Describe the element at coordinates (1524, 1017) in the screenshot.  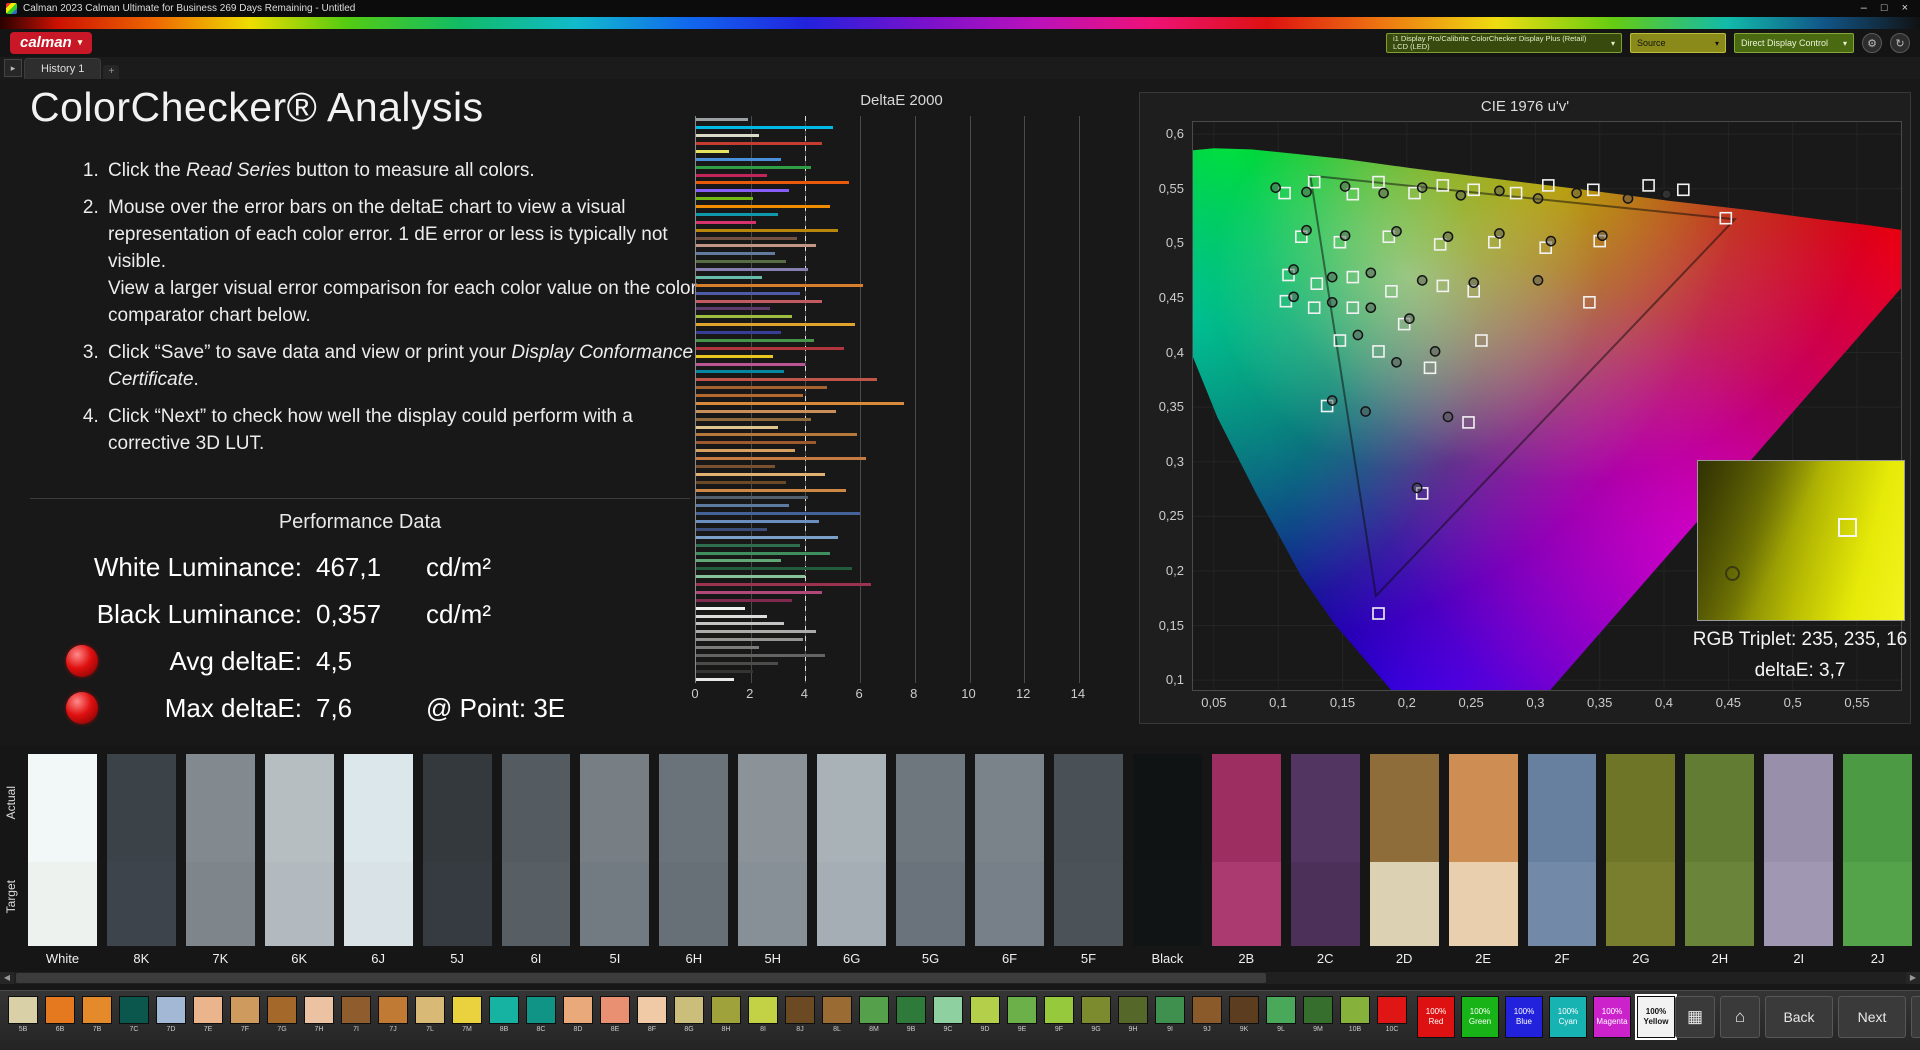
I see `primary-patch-button: 100% Blue` at that location.